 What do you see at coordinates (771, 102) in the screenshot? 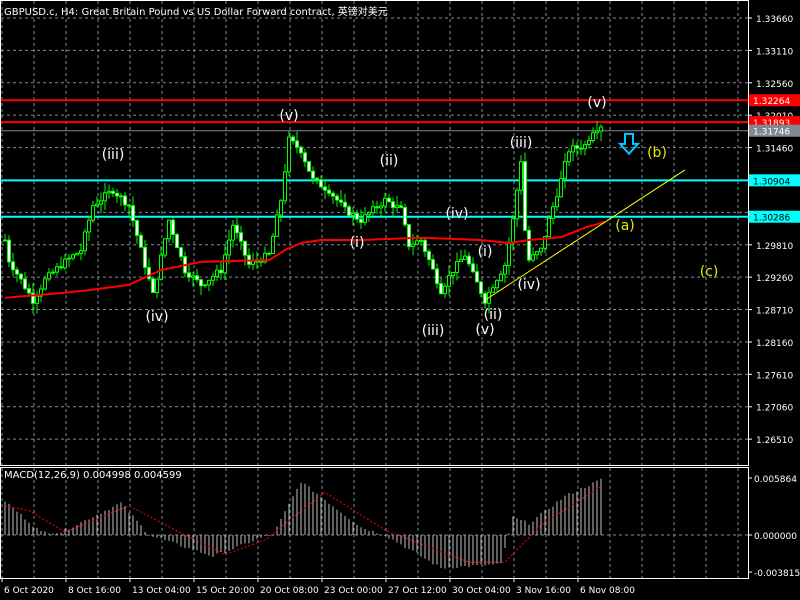
I see `level-price-label: 1.32264` at bounding box center [771, 102].